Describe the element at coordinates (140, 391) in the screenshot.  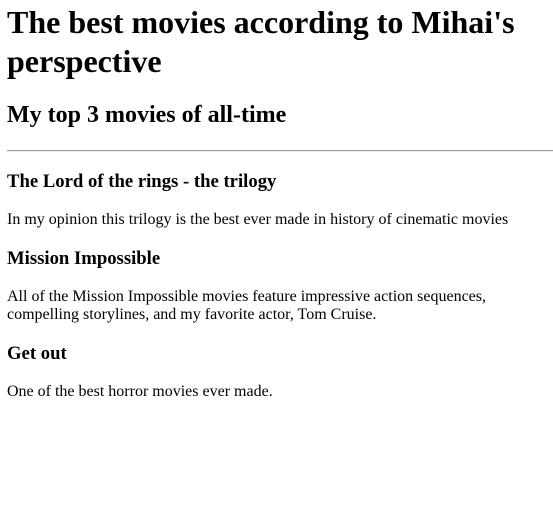
I see `movie-description: One of the best horror movies ever made.` at that location.